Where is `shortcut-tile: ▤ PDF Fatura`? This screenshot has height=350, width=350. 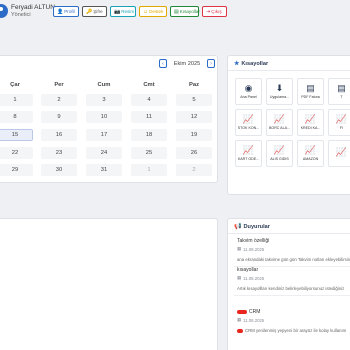 shortcut-tile: ▤ PDF Fatura is located at coordinates (310, 91).